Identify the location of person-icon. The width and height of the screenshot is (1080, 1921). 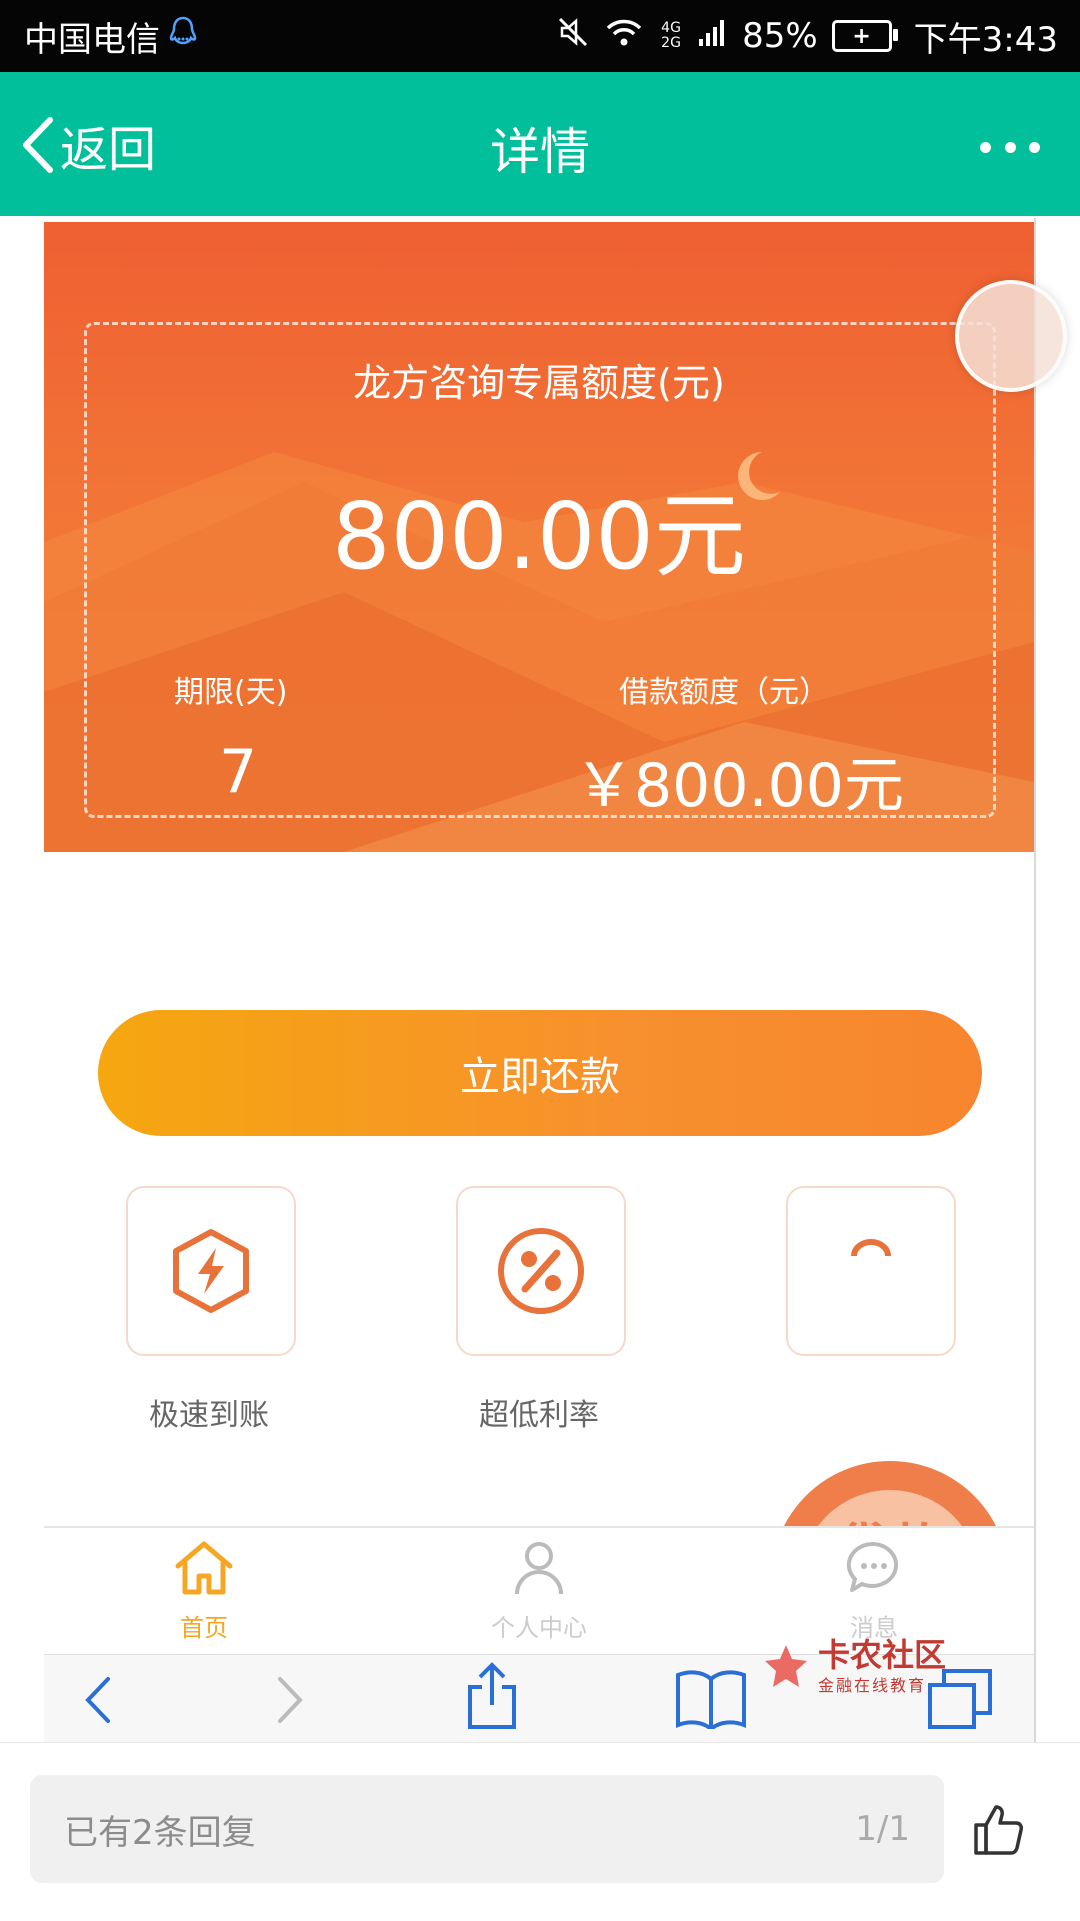
(539, 1568).